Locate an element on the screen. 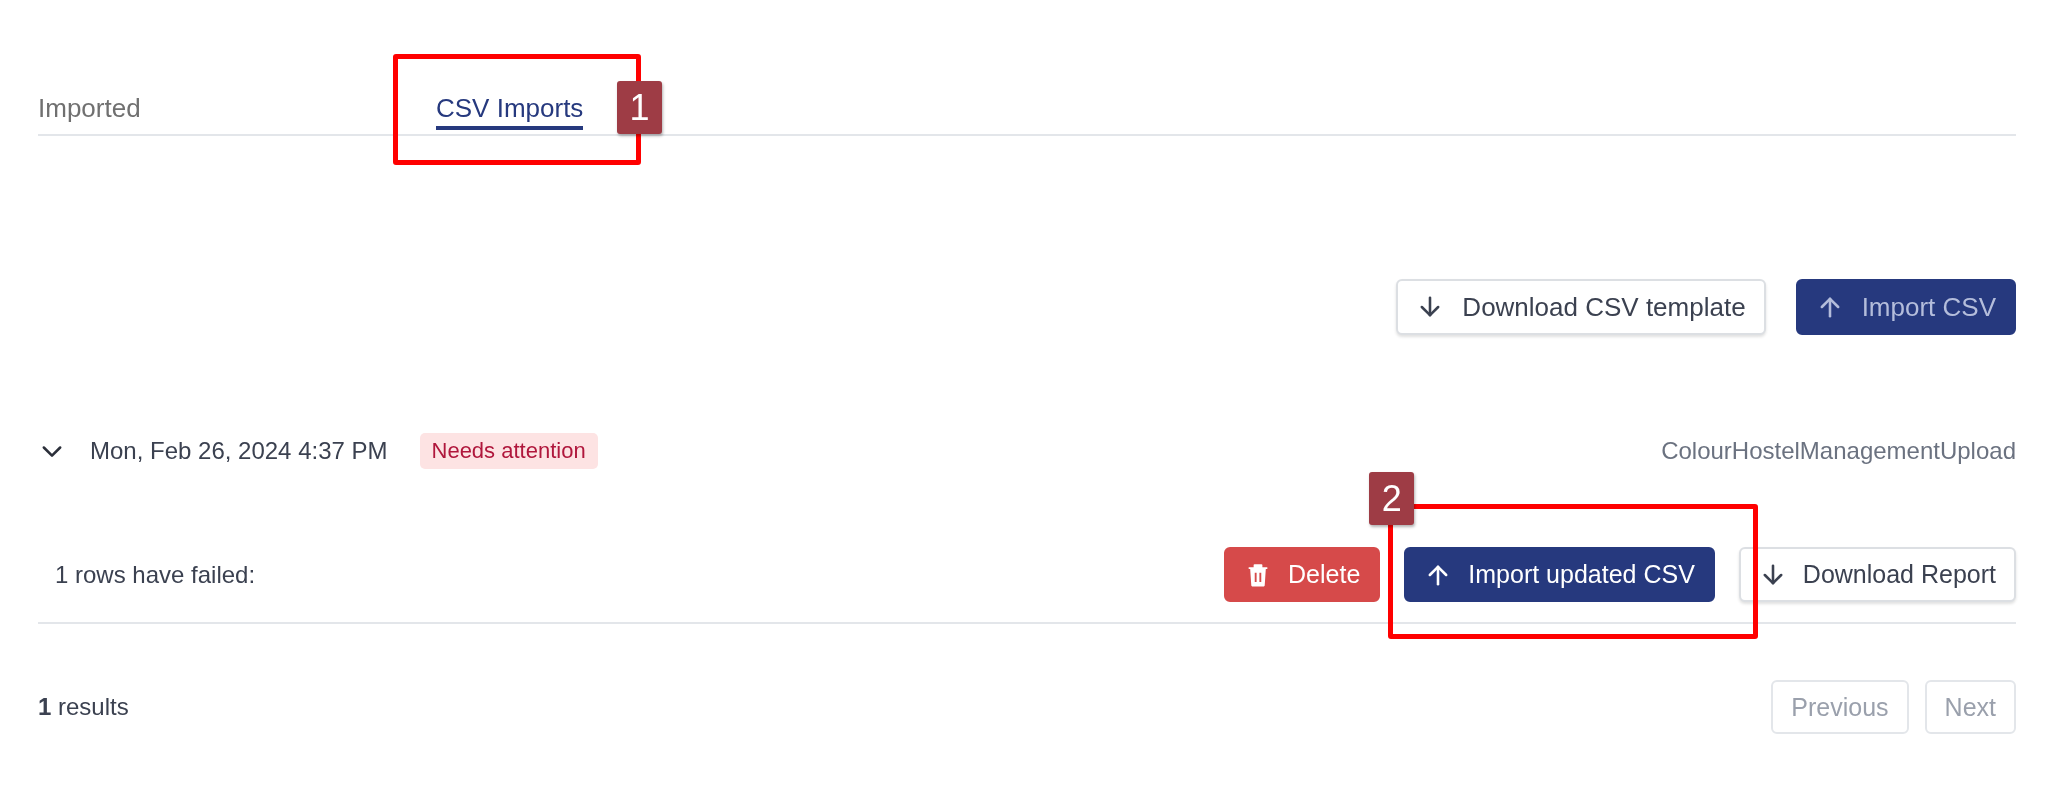  download-button: Download CSV template is located at coordinates (1581, 307).